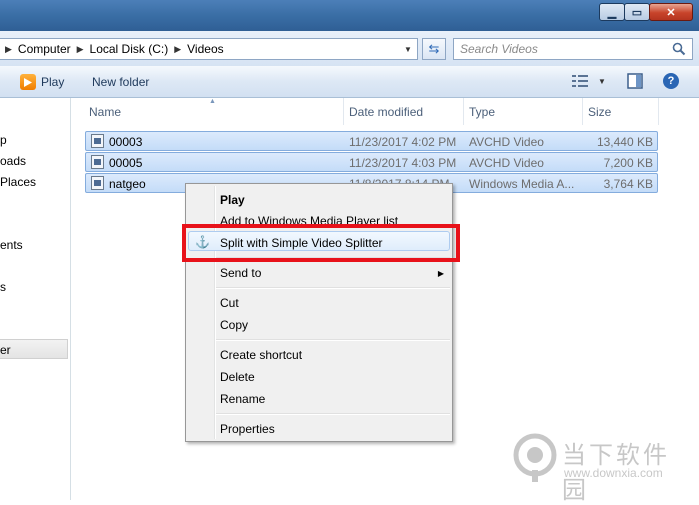 The height and width of the screenshot is (505, 699). I want to click on close-button: ✕, so click(671, 12).